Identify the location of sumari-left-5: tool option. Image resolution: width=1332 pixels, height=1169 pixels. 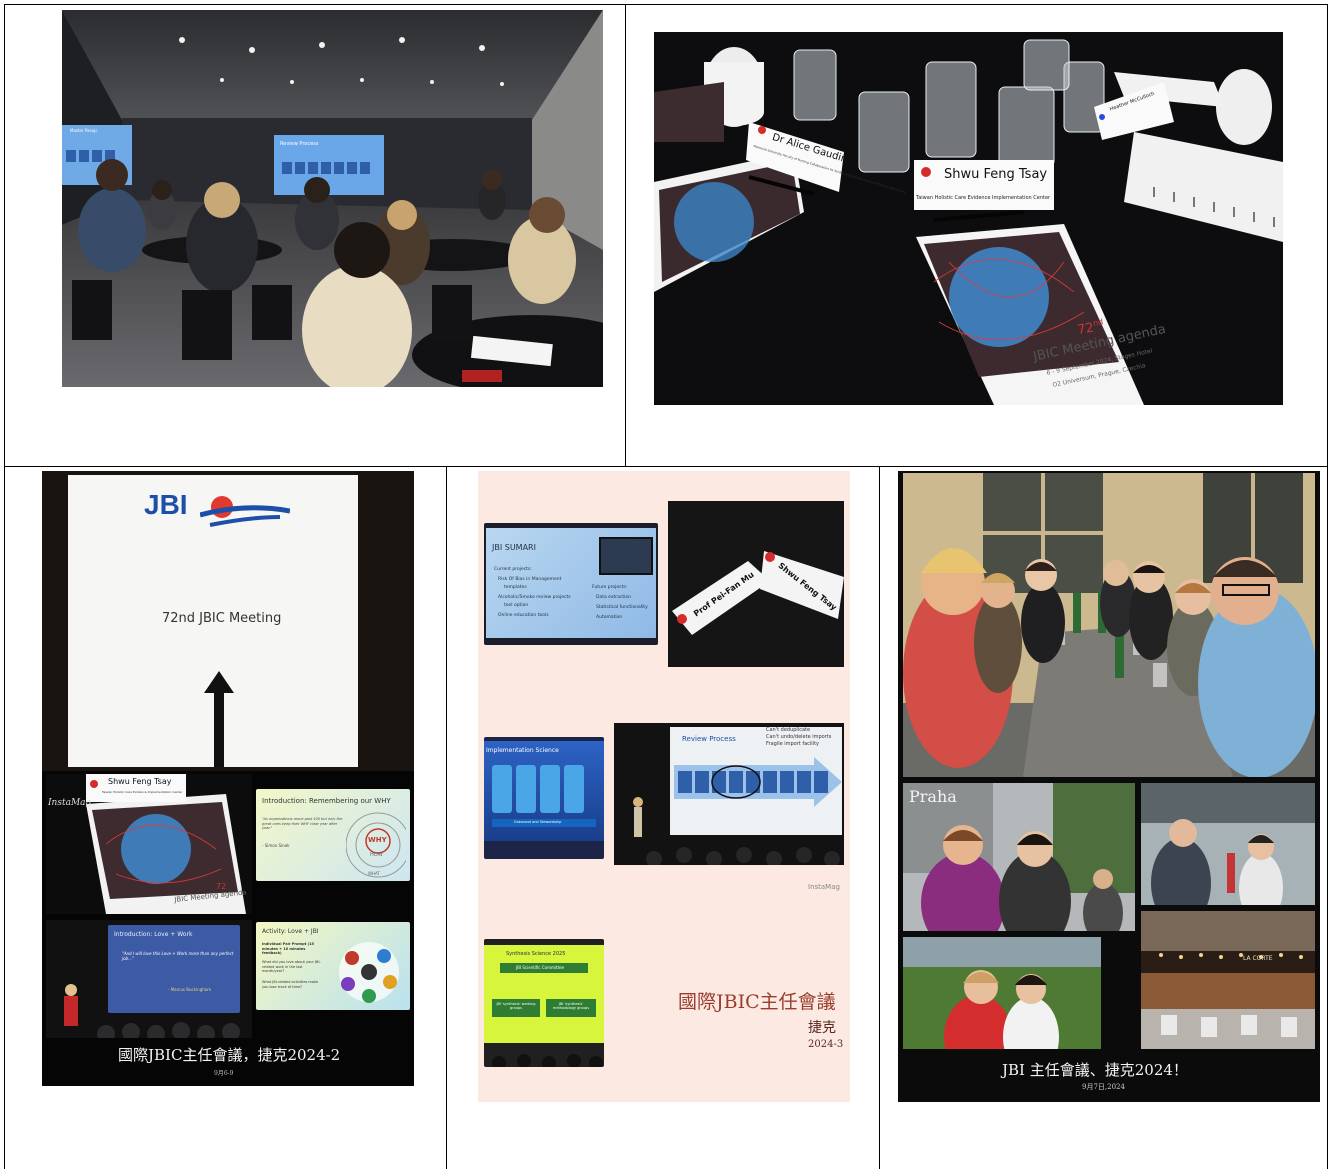
(516, 605).